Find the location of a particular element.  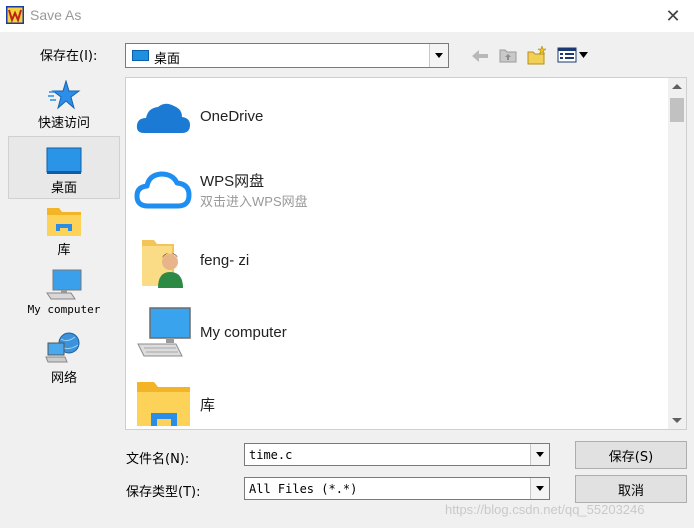

place-label: 桌面 is located at coordinates (63, 188).